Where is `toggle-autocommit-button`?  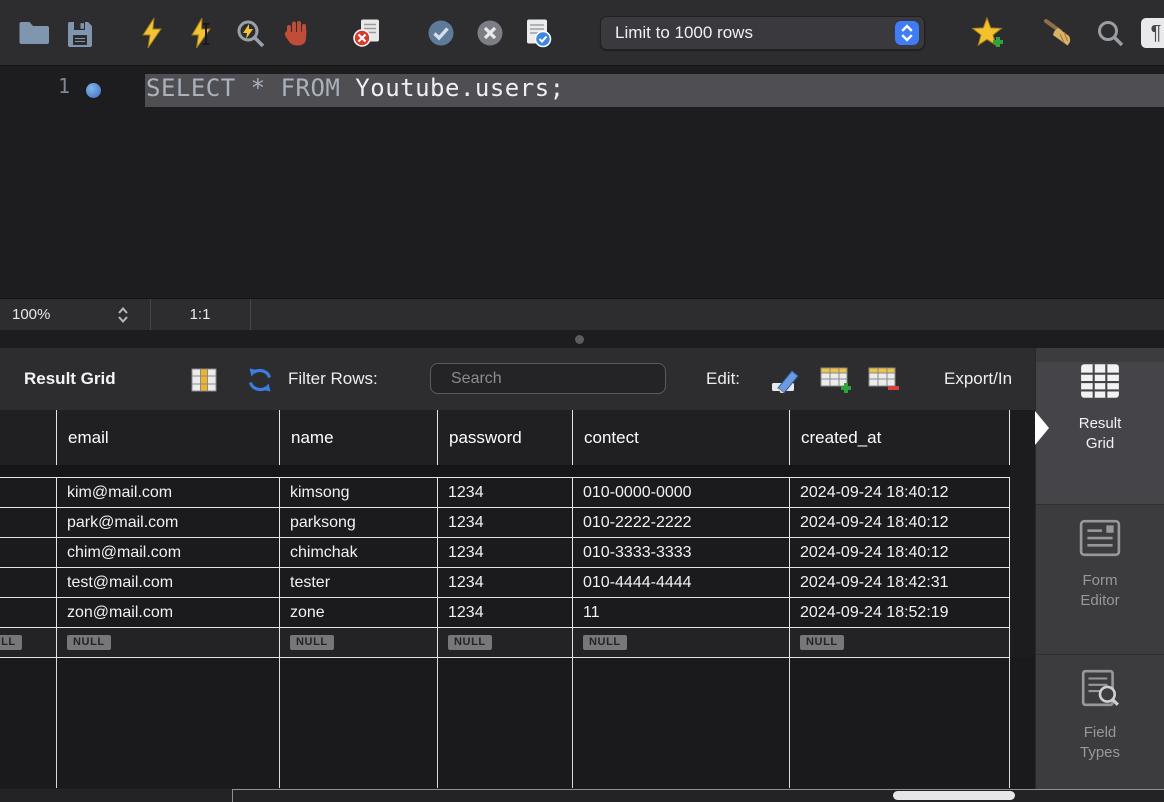
toggle-autocommit-button is located at coordinates (537, 33).